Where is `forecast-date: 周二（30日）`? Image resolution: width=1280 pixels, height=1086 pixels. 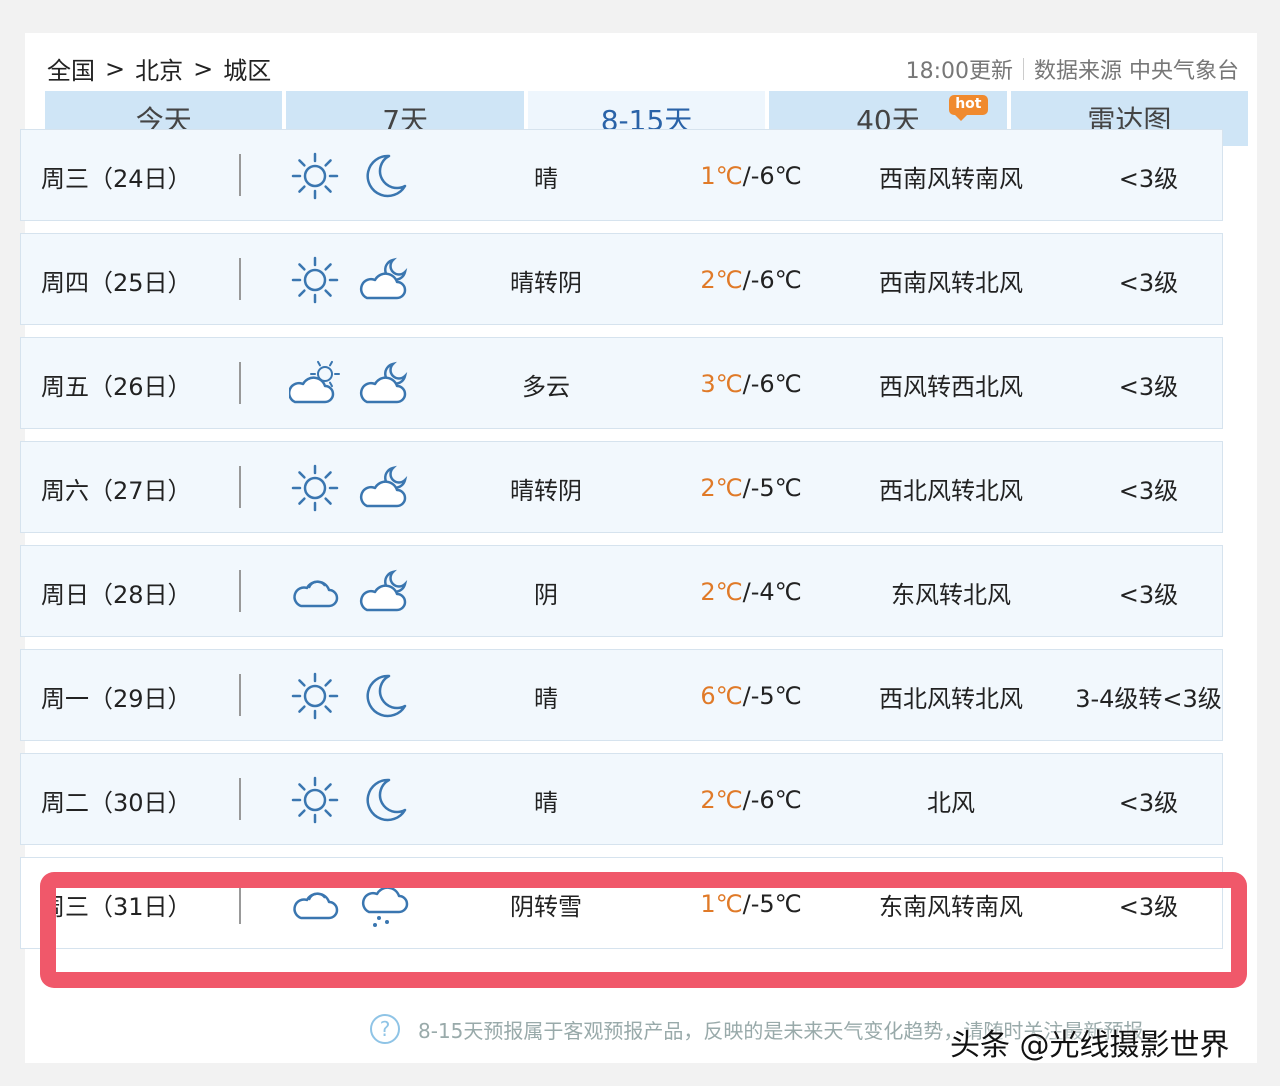 forecast-date: 周二（30日） is located at coordinates (116, 802).